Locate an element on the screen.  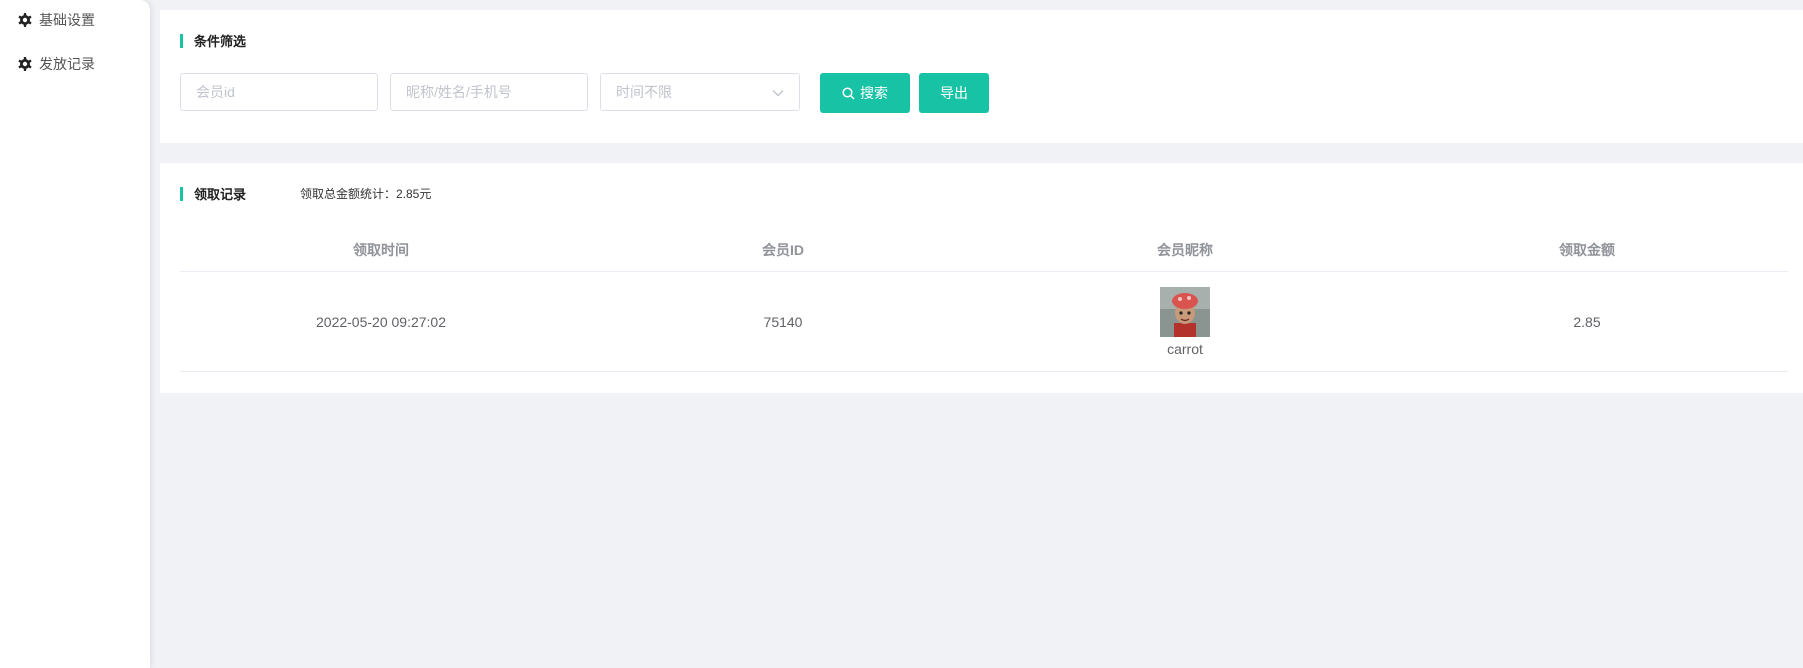
records-title: 领取记录 is located at coordinates (220, 194).